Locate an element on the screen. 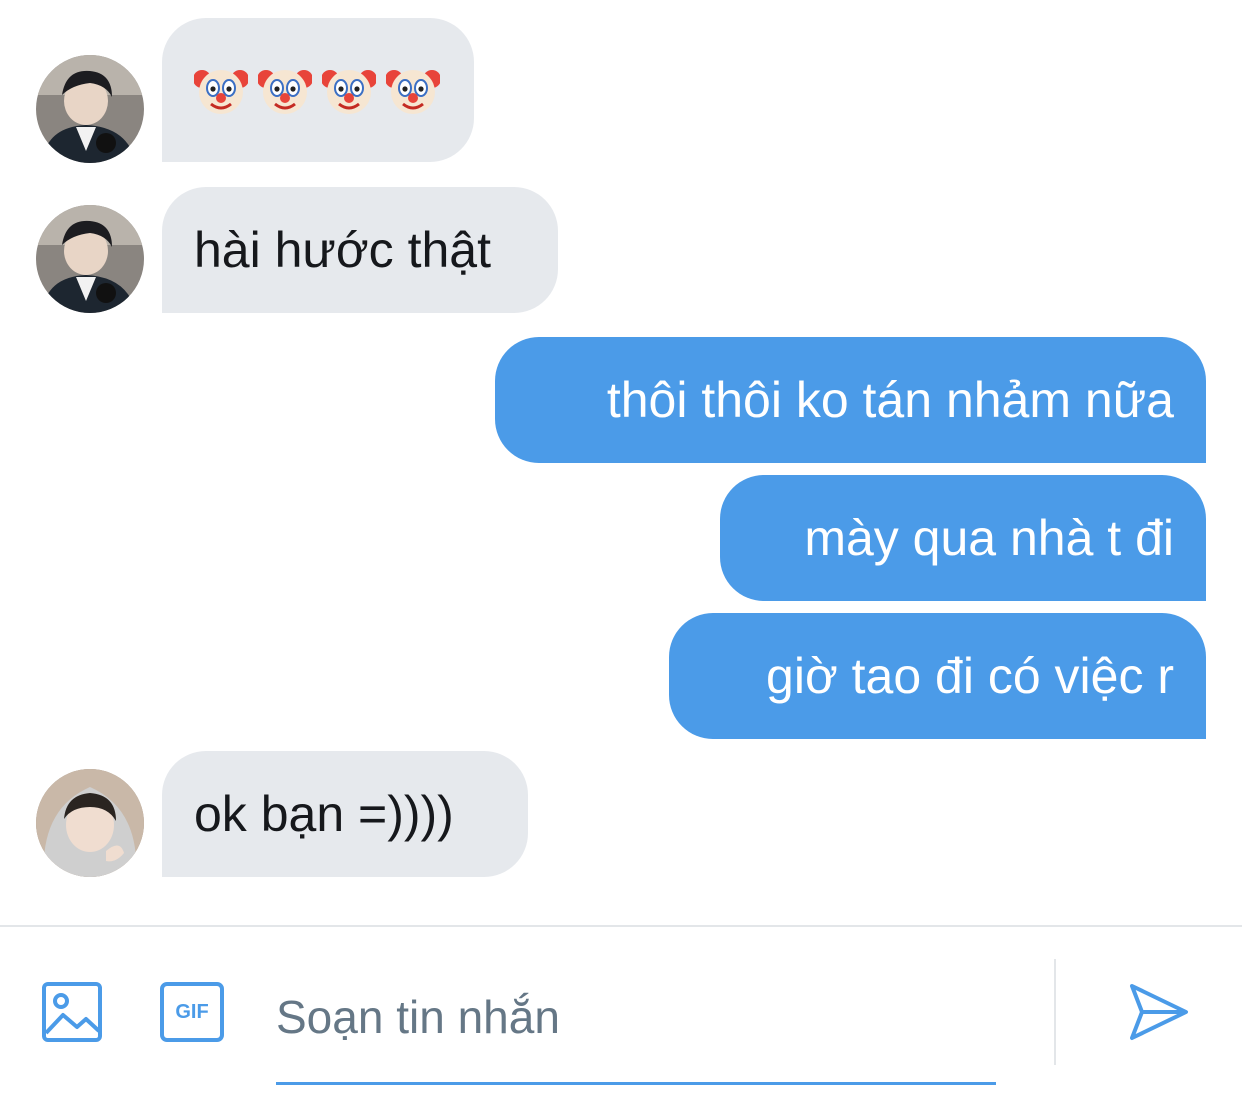 This screenshot has height=1095, width=1242. avatar-photo-user-b is located at coordinates (90, 823).